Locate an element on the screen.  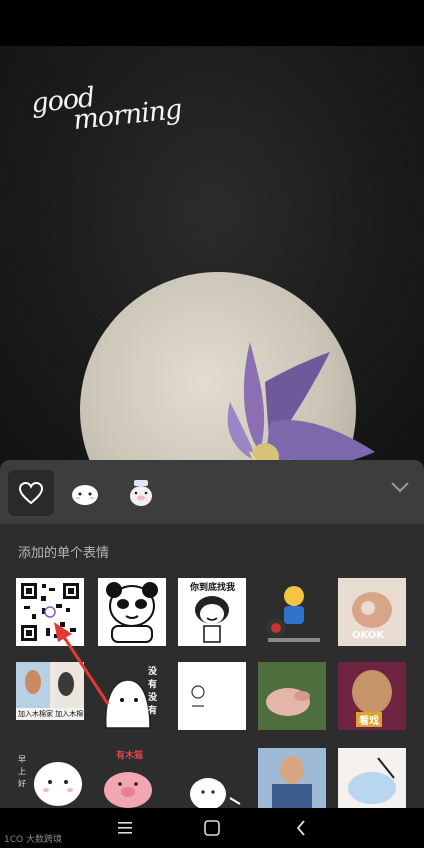
home-button is located at coordinates (212, 828).